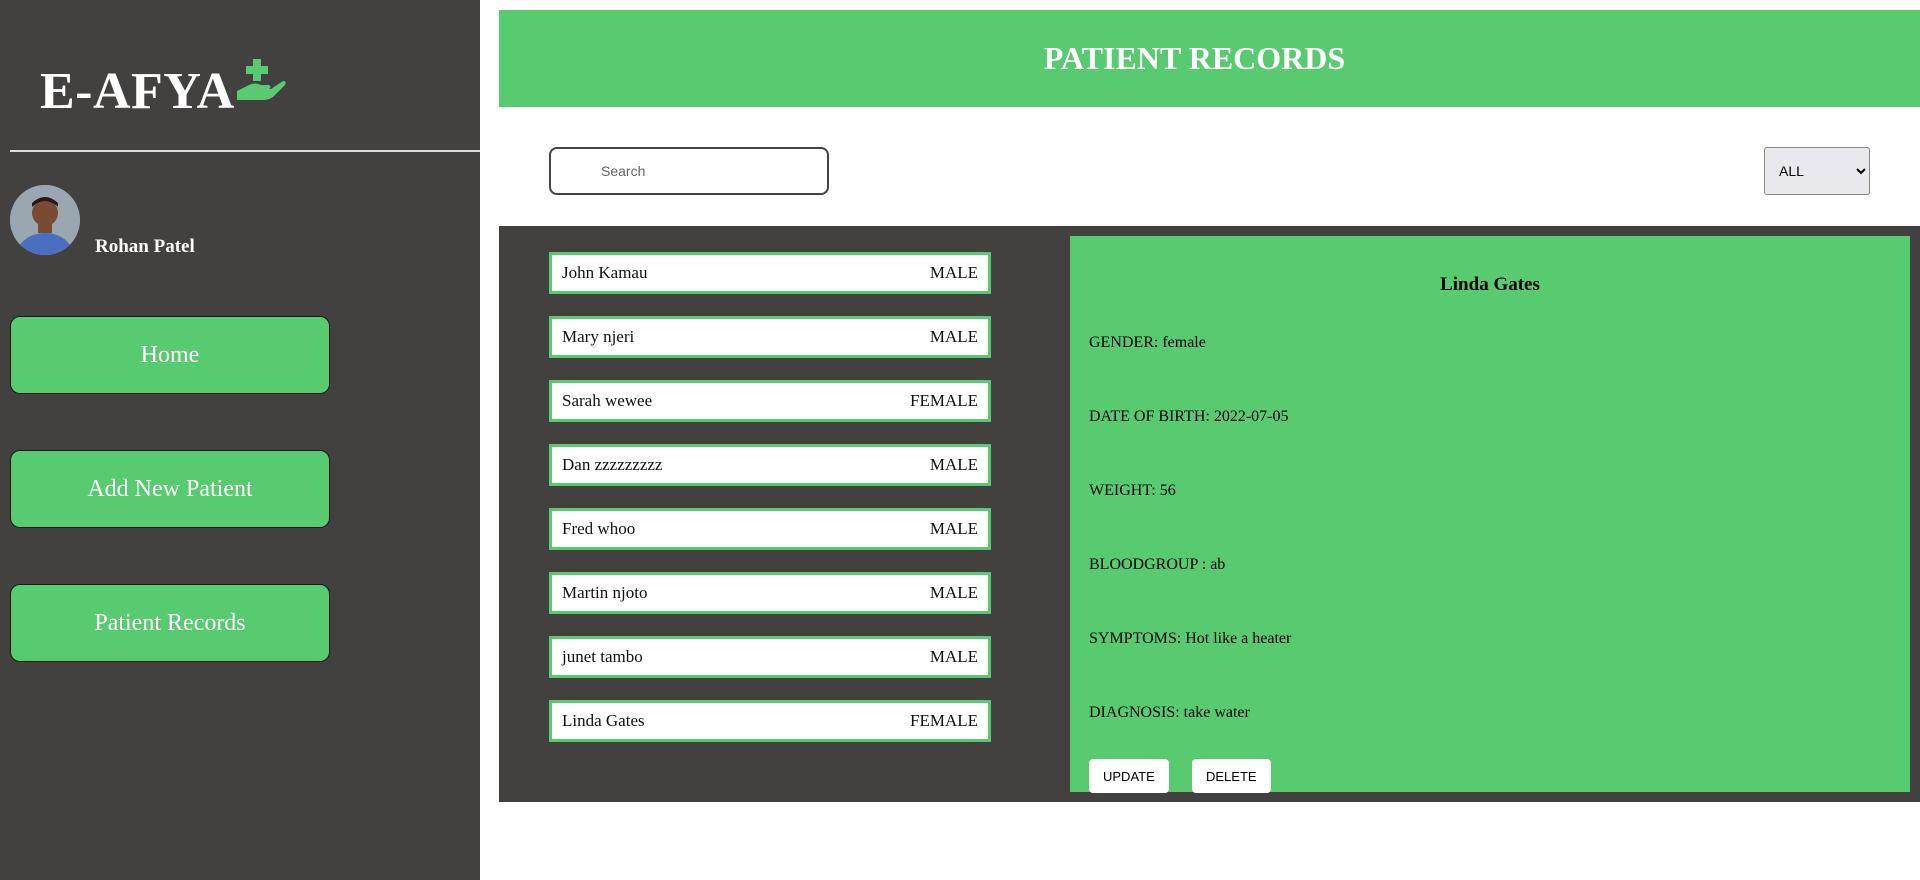 The width and height of the screenshot is (1920, 880). What do you see at coordinates (1157, 564) in the screenshot?
I see `detail-bloodgroup: BLOODGROUP : ab` at bounding box center [1157, 564].